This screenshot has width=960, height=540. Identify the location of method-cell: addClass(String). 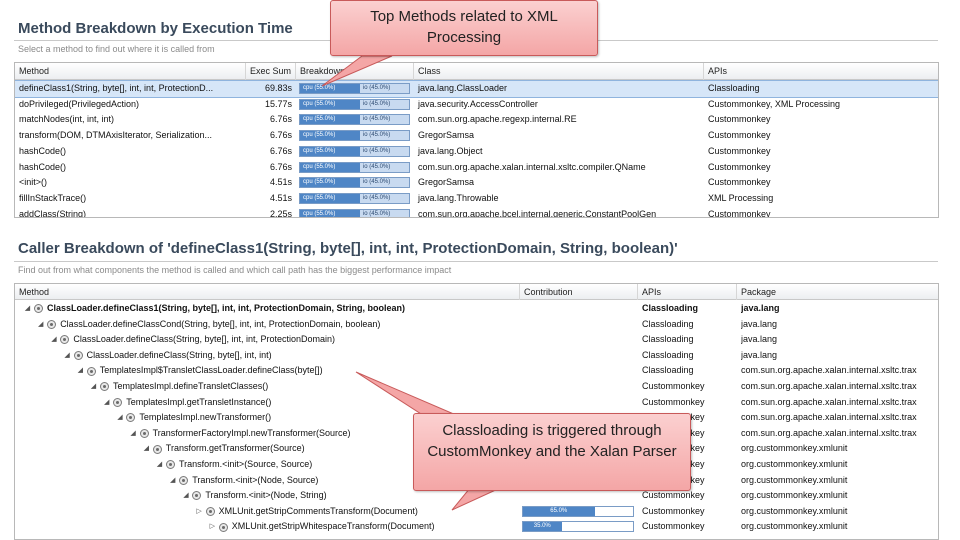
(53, 213).